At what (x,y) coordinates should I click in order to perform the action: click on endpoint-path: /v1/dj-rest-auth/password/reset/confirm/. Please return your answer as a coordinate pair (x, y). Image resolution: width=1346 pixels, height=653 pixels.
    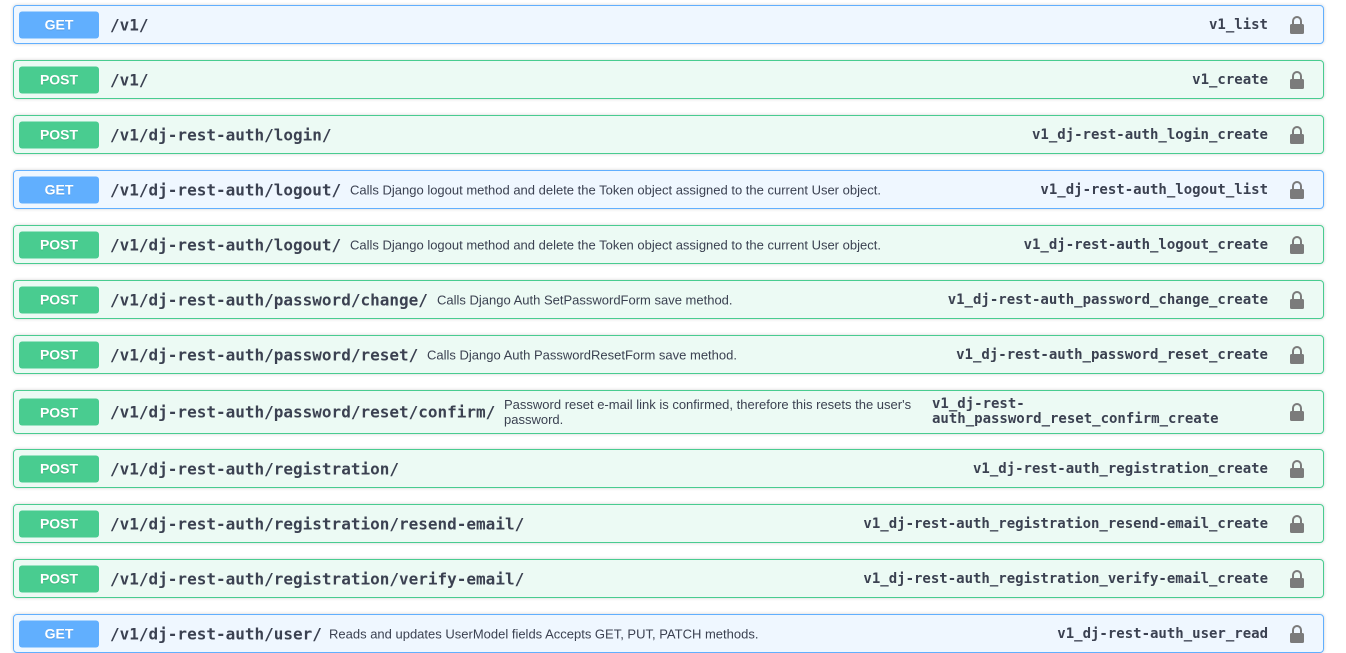
    Looking at the image, I should click on (303, 412).